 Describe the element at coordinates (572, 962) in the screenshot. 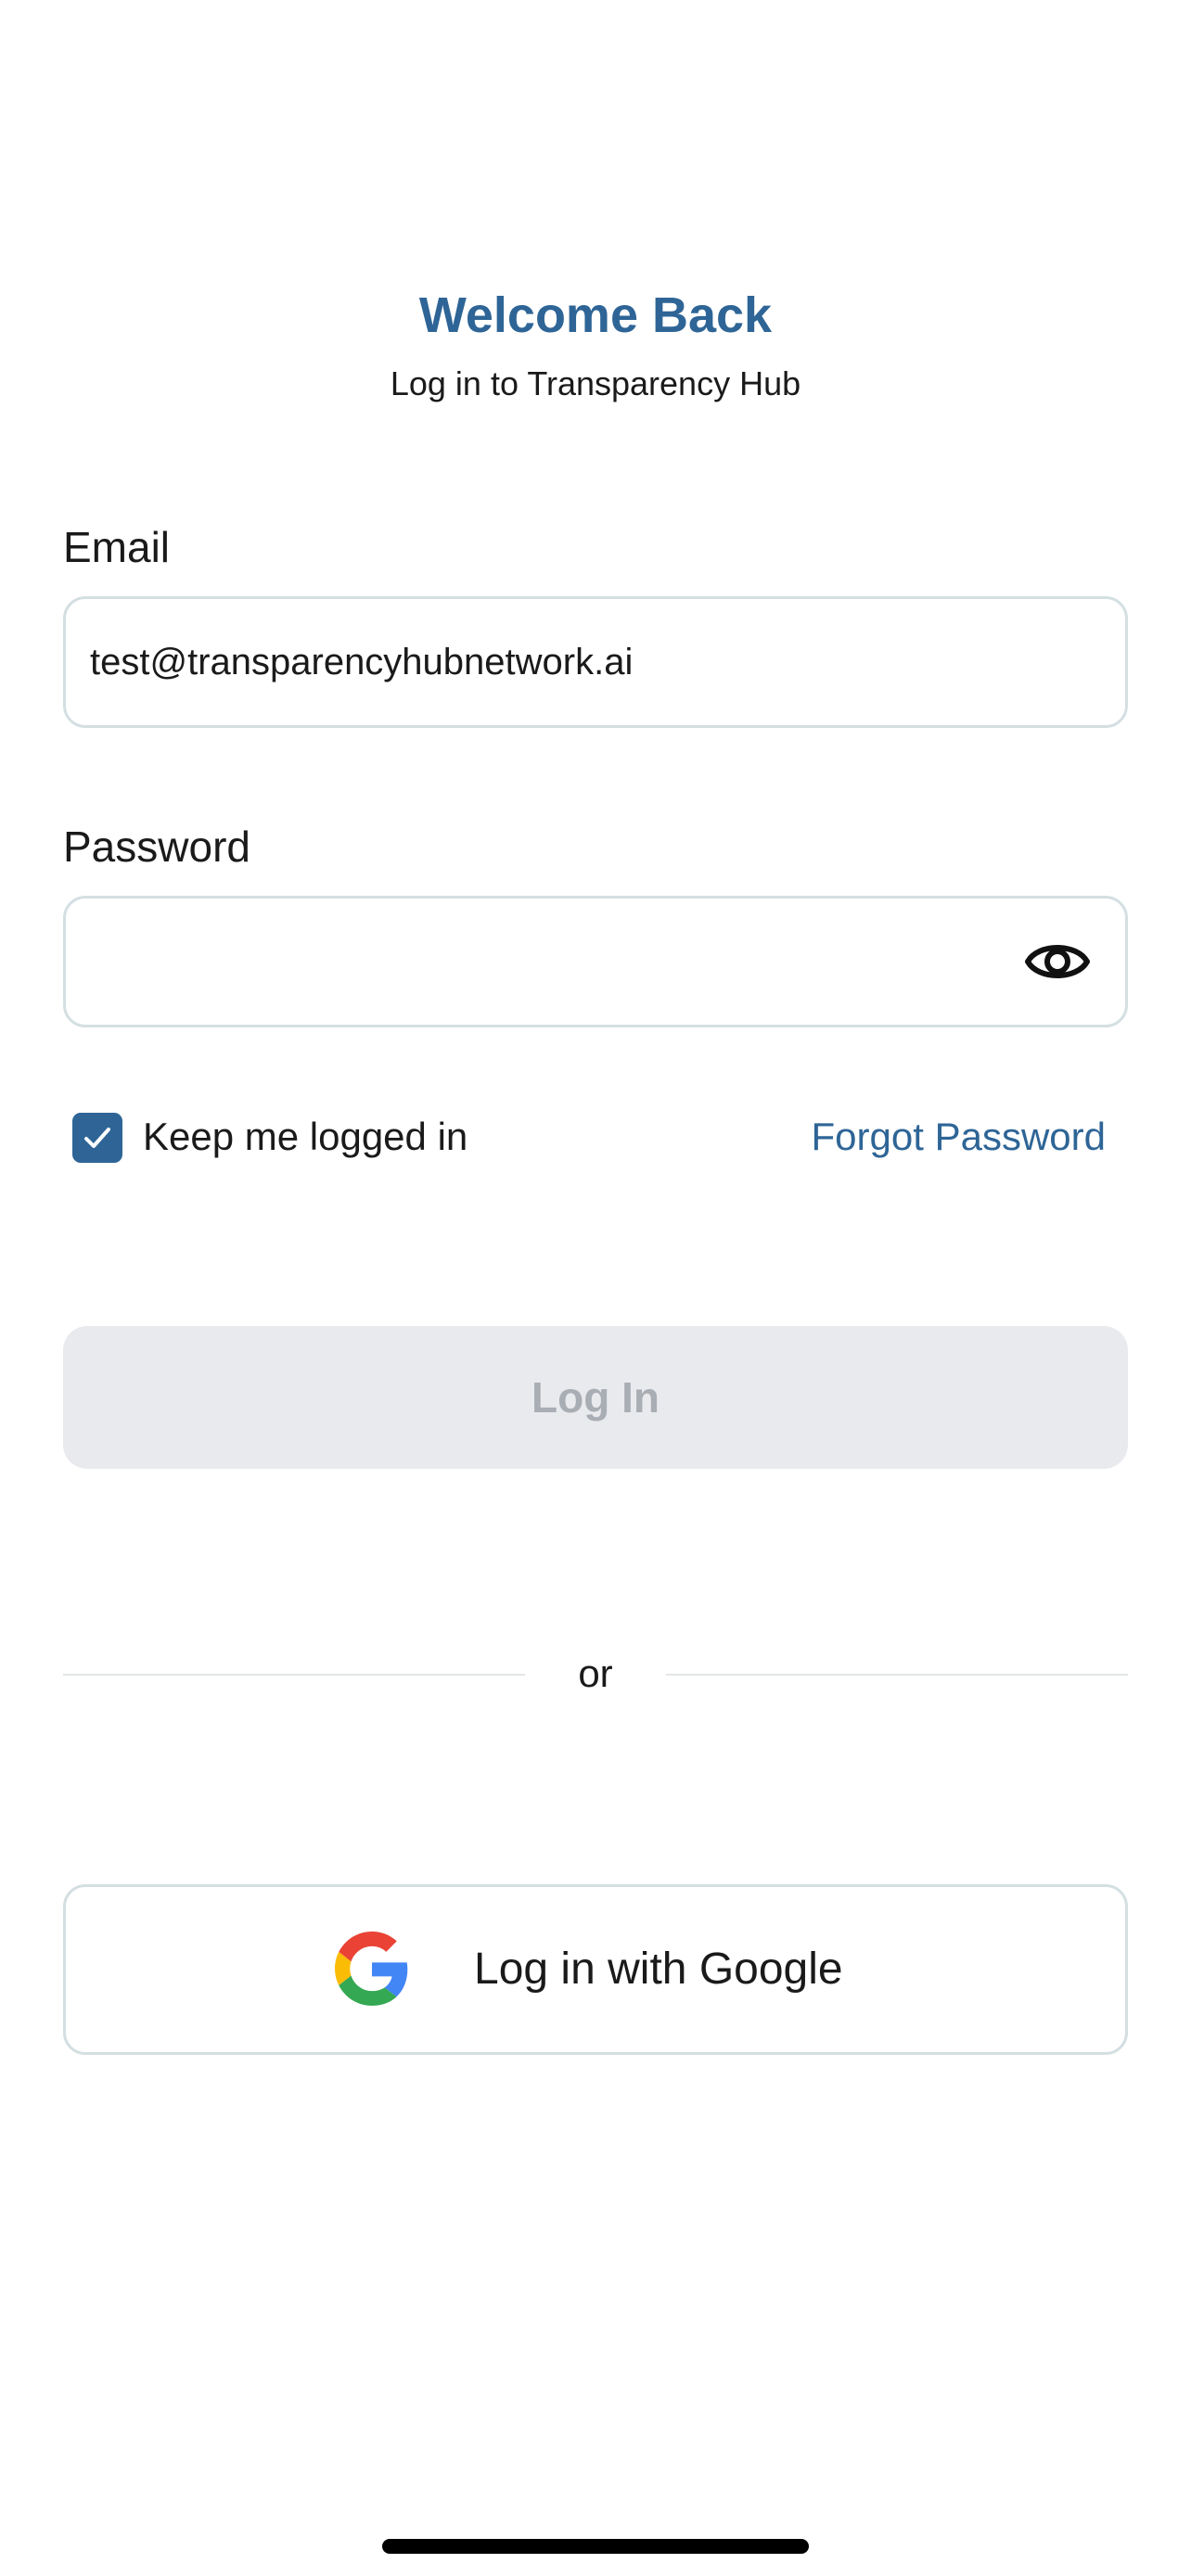

I see `password-input` at that location.